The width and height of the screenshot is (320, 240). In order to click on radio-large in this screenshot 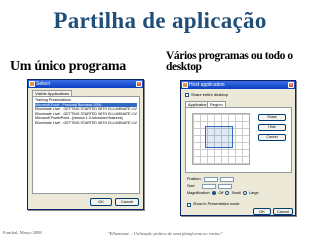, I will do `click(244, 193)`.